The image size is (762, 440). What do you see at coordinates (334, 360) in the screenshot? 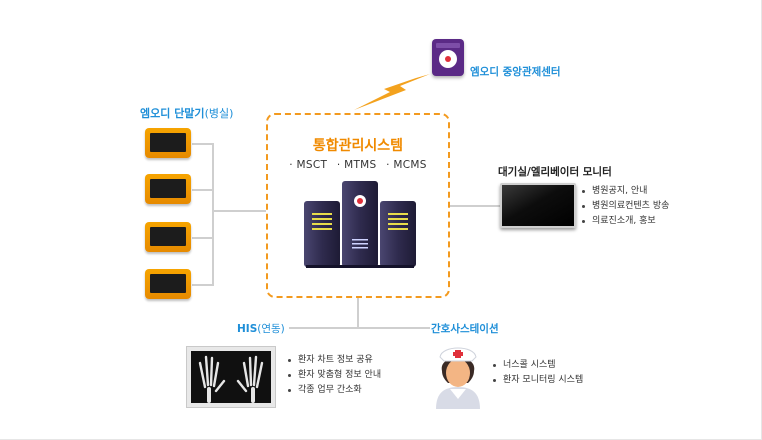
I see `his-bullet-1: 환자 차트 정보 공유` at bounding box center [334, 360].